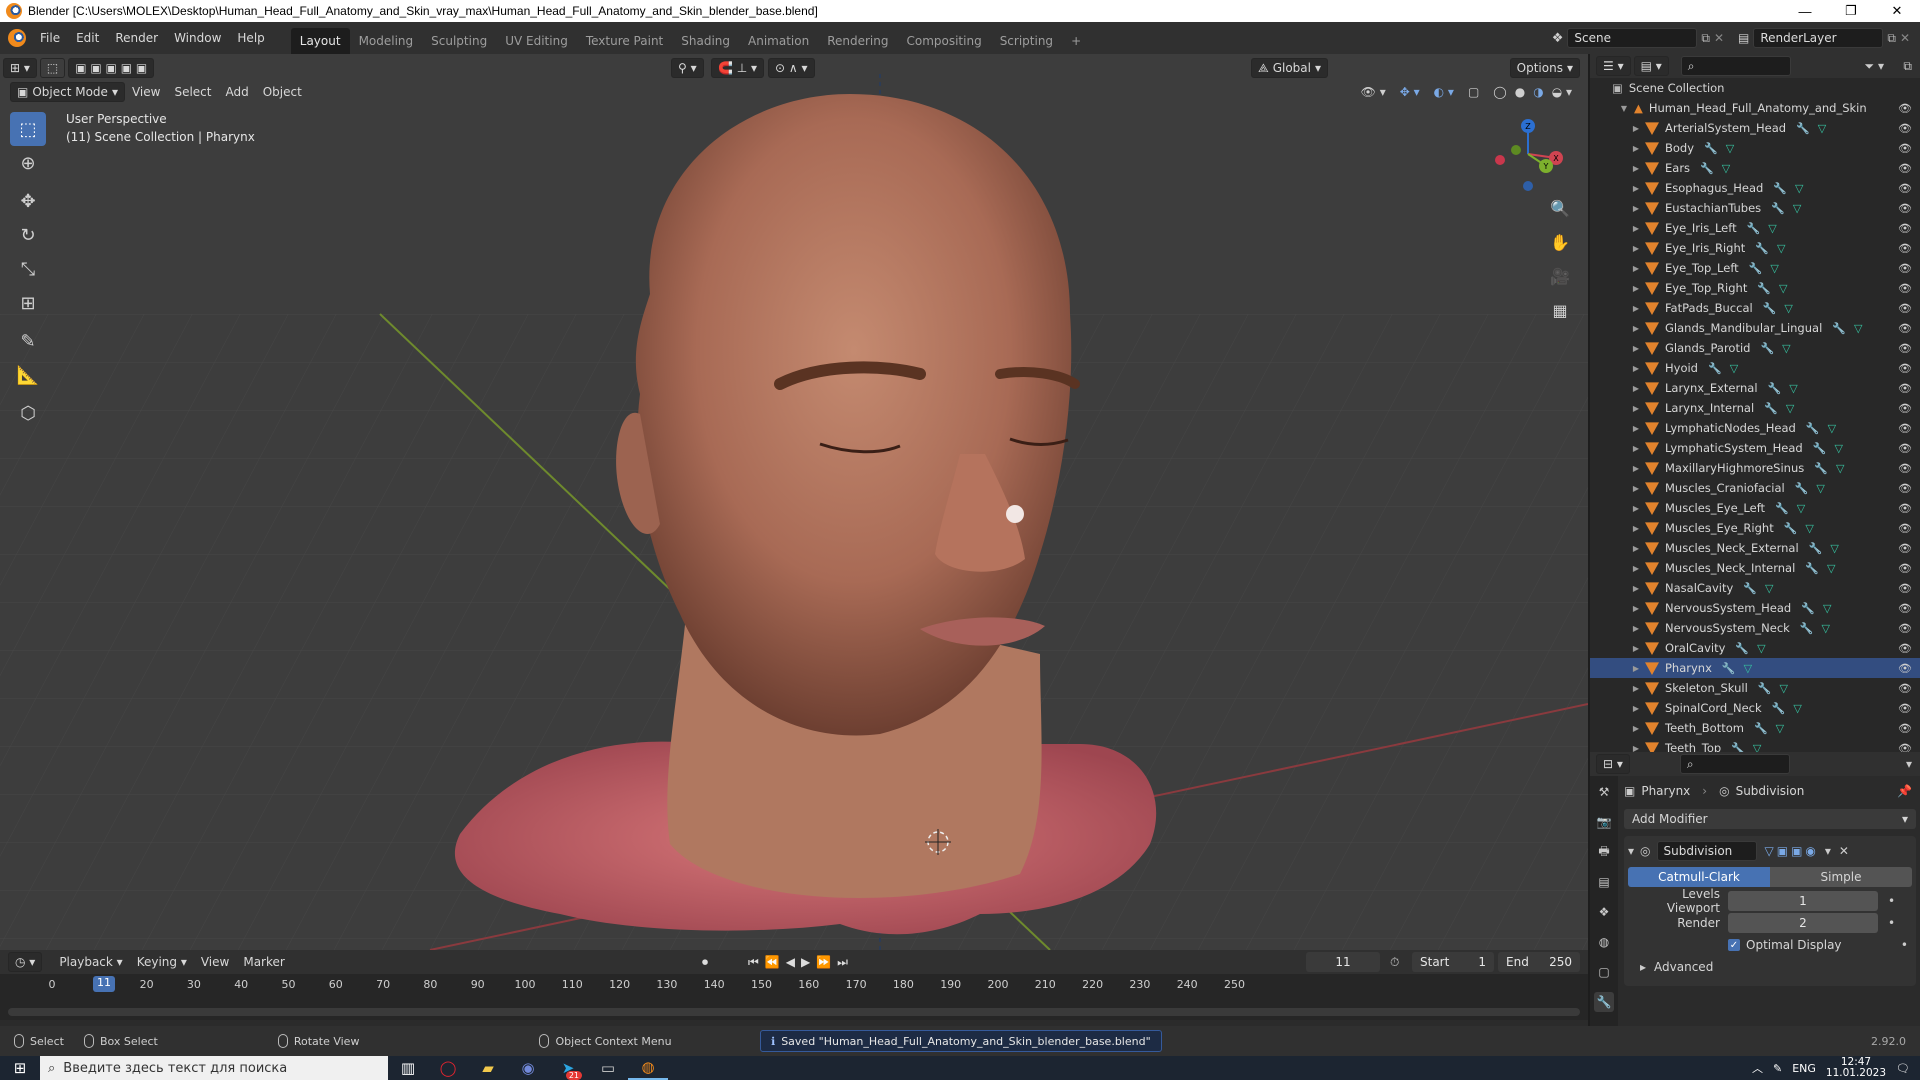  What do you see at coordinates (1755, 288) in the screenshot?
I see `outliner-item: ▶ Eye_Top_Right 🔧 ▽ 👁` at bounding box center [1755, 288].